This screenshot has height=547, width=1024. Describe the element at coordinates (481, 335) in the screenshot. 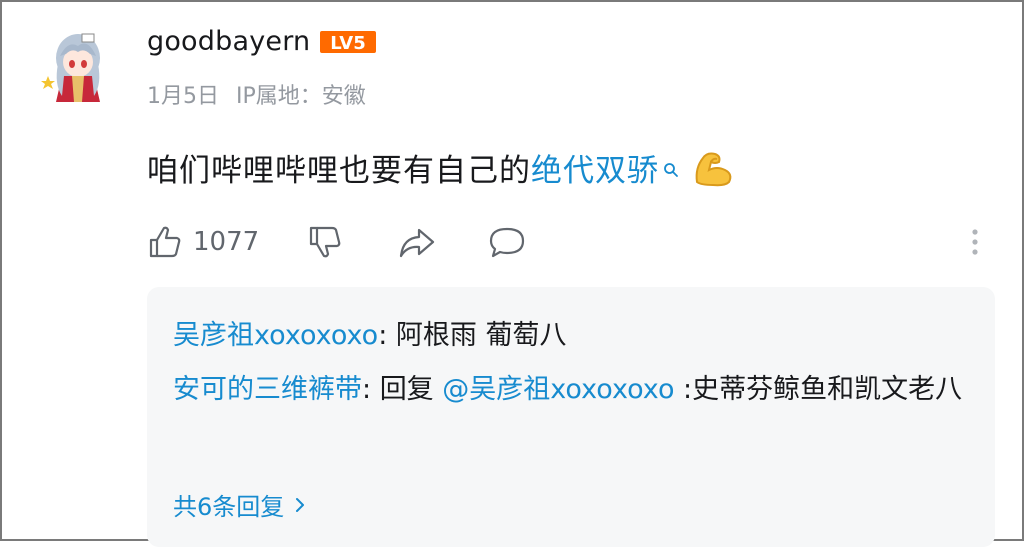

I see `reply-text: 阿根雨 葡萄八` at that location.